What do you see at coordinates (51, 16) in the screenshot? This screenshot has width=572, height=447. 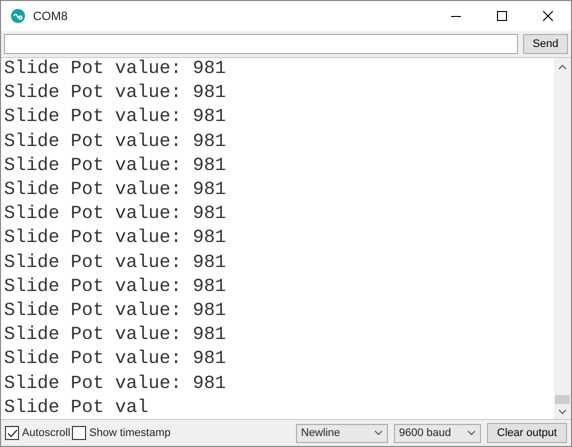 I see `window-title: COM8` at bounding box center [51, 16].